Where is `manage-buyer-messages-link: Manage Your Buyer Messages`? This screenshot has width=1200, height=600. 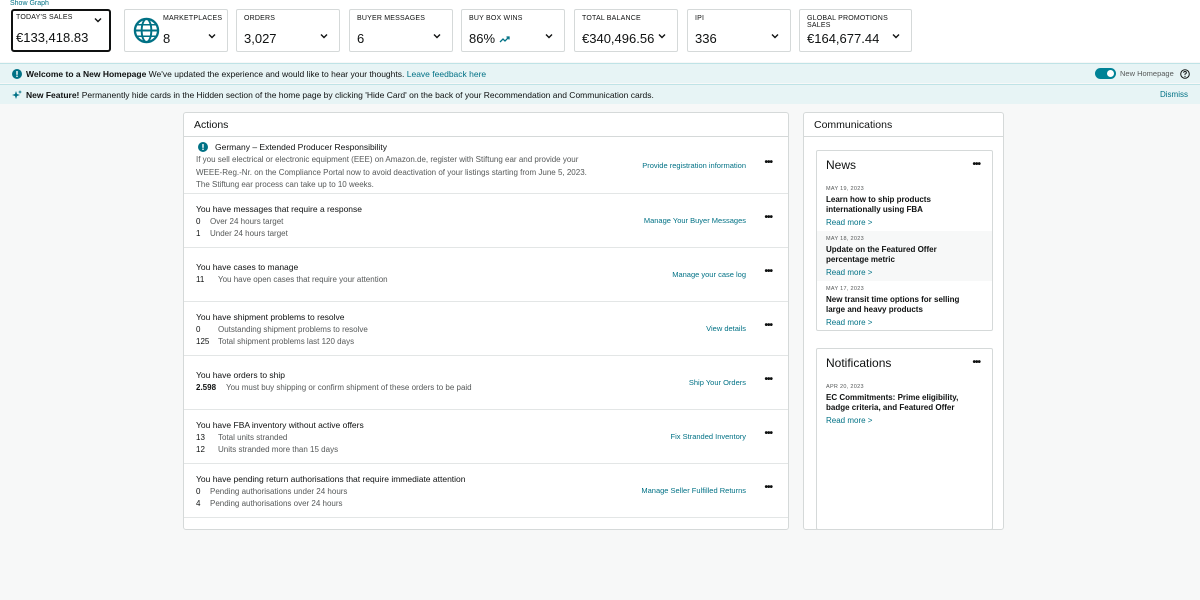 manage-buyer-messages-link: Manage Your Buyer Messages is located at coordinates (695, 220).